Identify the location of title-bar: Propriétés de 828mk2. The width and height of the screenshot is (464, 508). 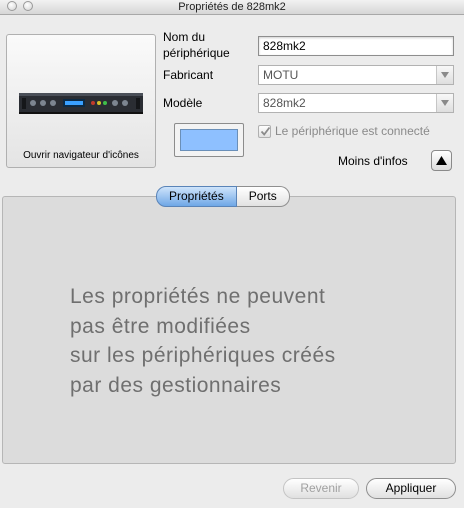
(232, 7).